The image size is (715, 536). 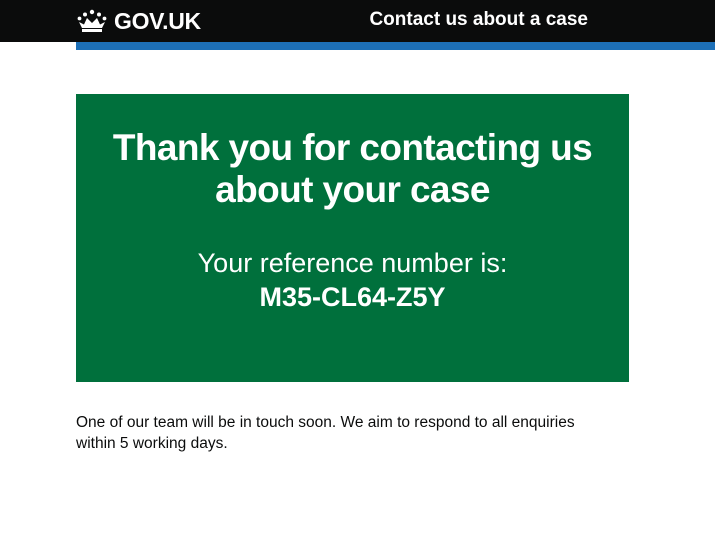 I want to click on govuk-logo-link: GOV.UK, so click(x=138, y=21).